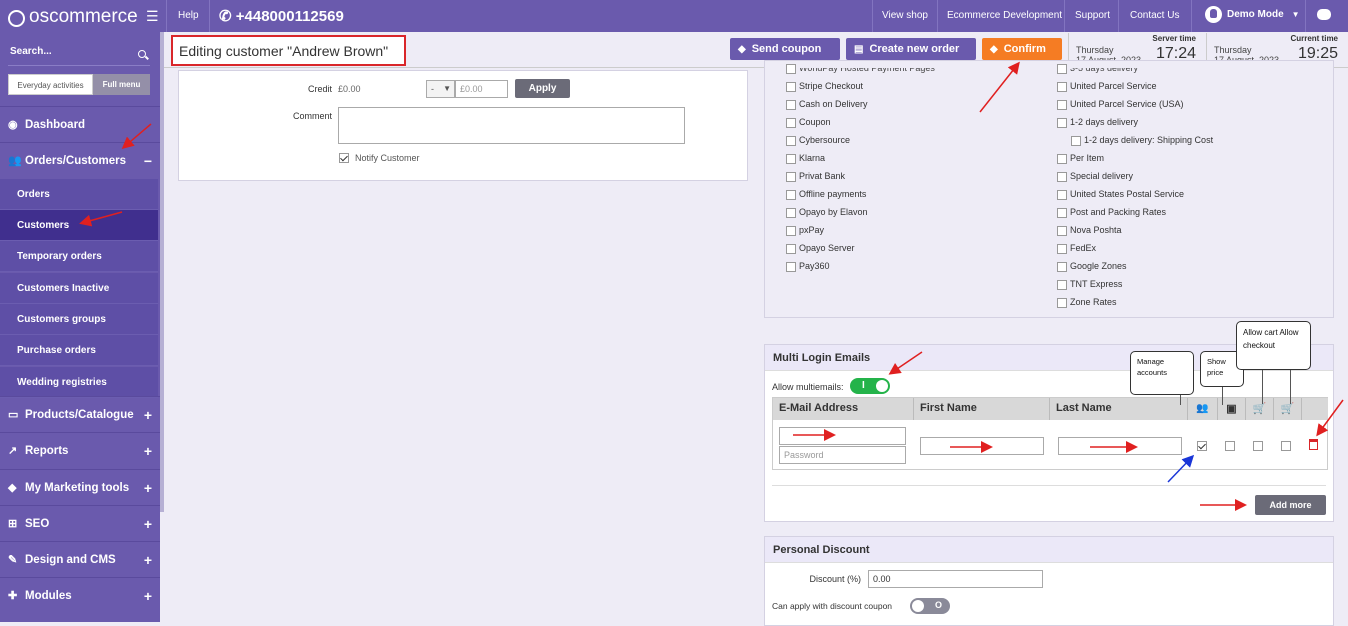 The image size is (1348, 626). Describe the element at coordinates (1286, 446) in the screenshot. I see `allow-checkout-checkbox` at that location.